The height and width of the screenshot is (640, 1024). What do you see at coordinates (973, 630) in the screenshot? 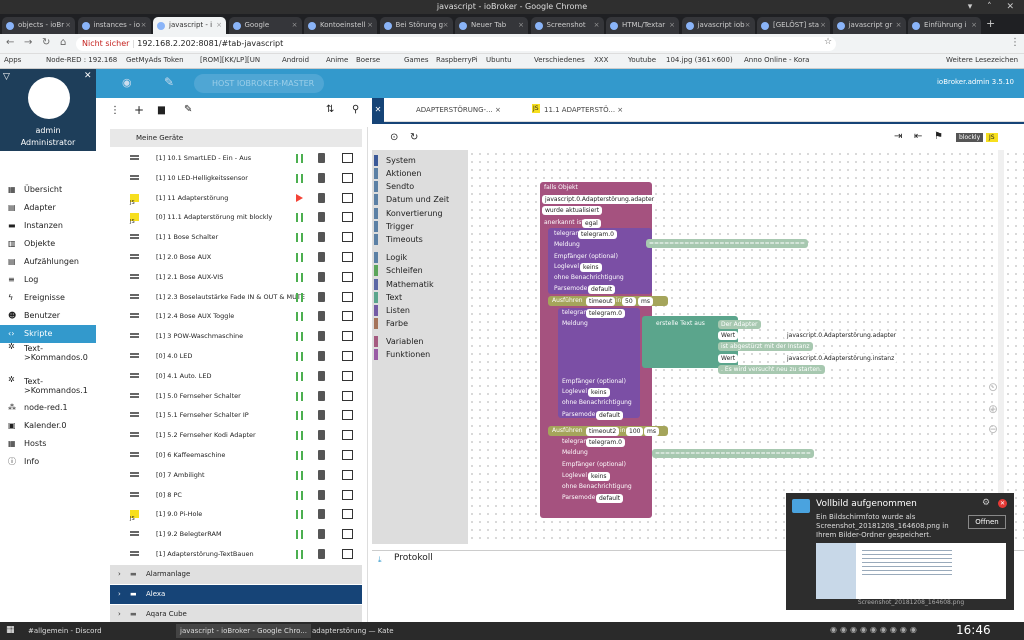
I see `clock: 16:46` at bounding box center [973, 630].